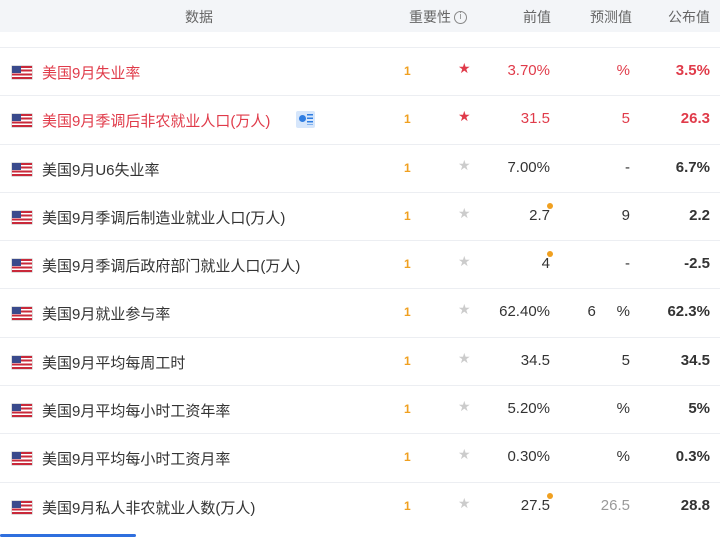 This screenshot has height=537, width=720. Describe the element at coordinates (524, 312) in the screenshot. I see `previous-value: 62.40%` at that location.